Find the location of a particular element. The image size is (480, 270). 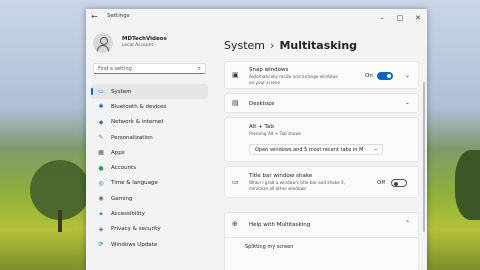

search-input: Find a setting ⌕ is located at coordinates (149, 68).